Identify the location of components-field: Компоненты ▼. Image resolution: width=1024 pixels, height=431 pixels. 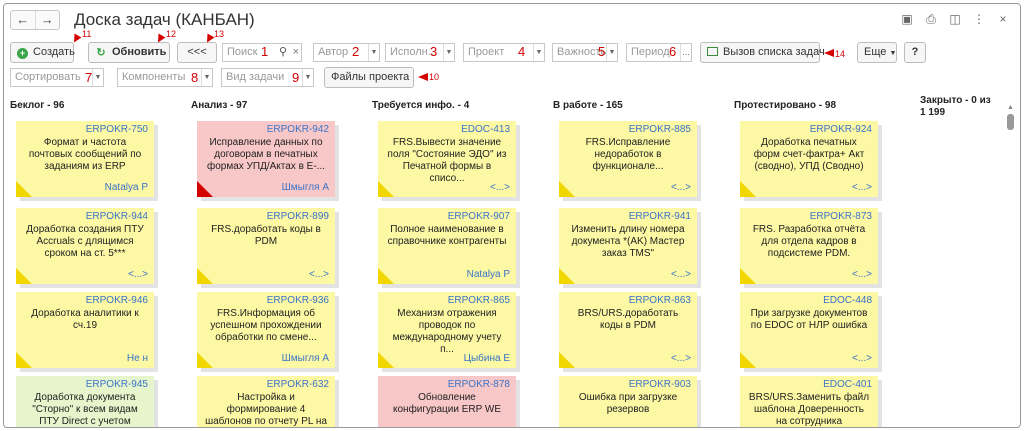
(165, 77).